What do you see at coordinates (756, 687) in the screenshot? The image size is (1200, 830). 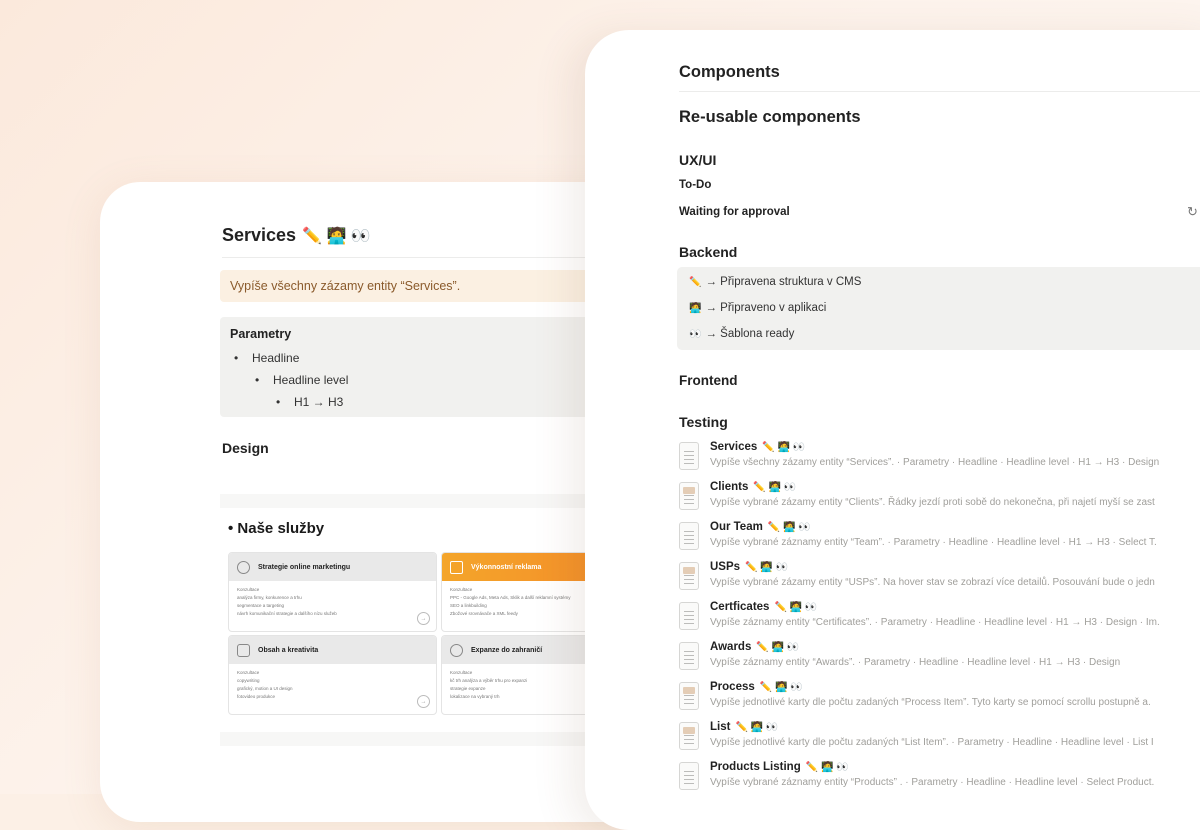 I see `component-name: Process ✏️ 🧑‍💻 👀` at bounding box center [756, 687].